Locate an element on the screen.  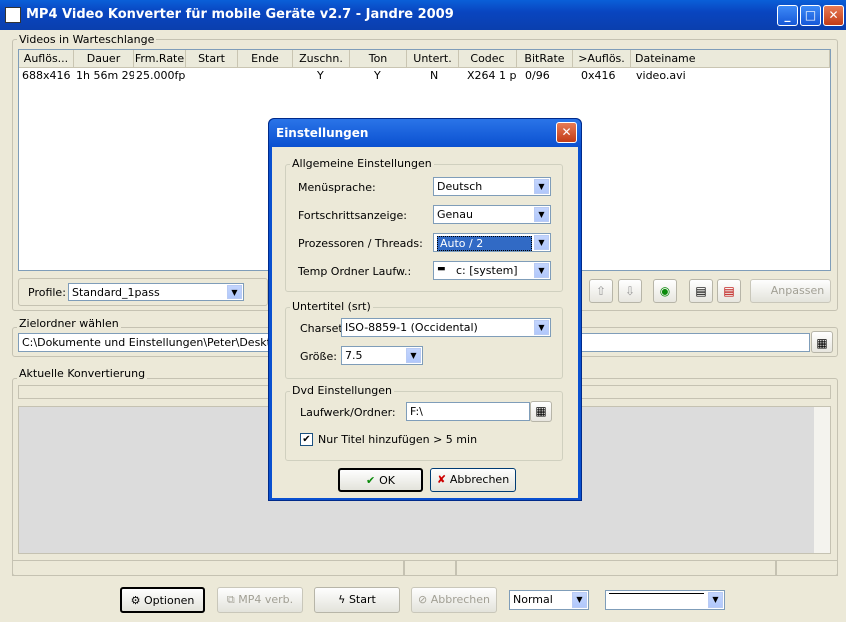
progress-label: Fortschrittsanzeige: is located at coordinates (352, 215).